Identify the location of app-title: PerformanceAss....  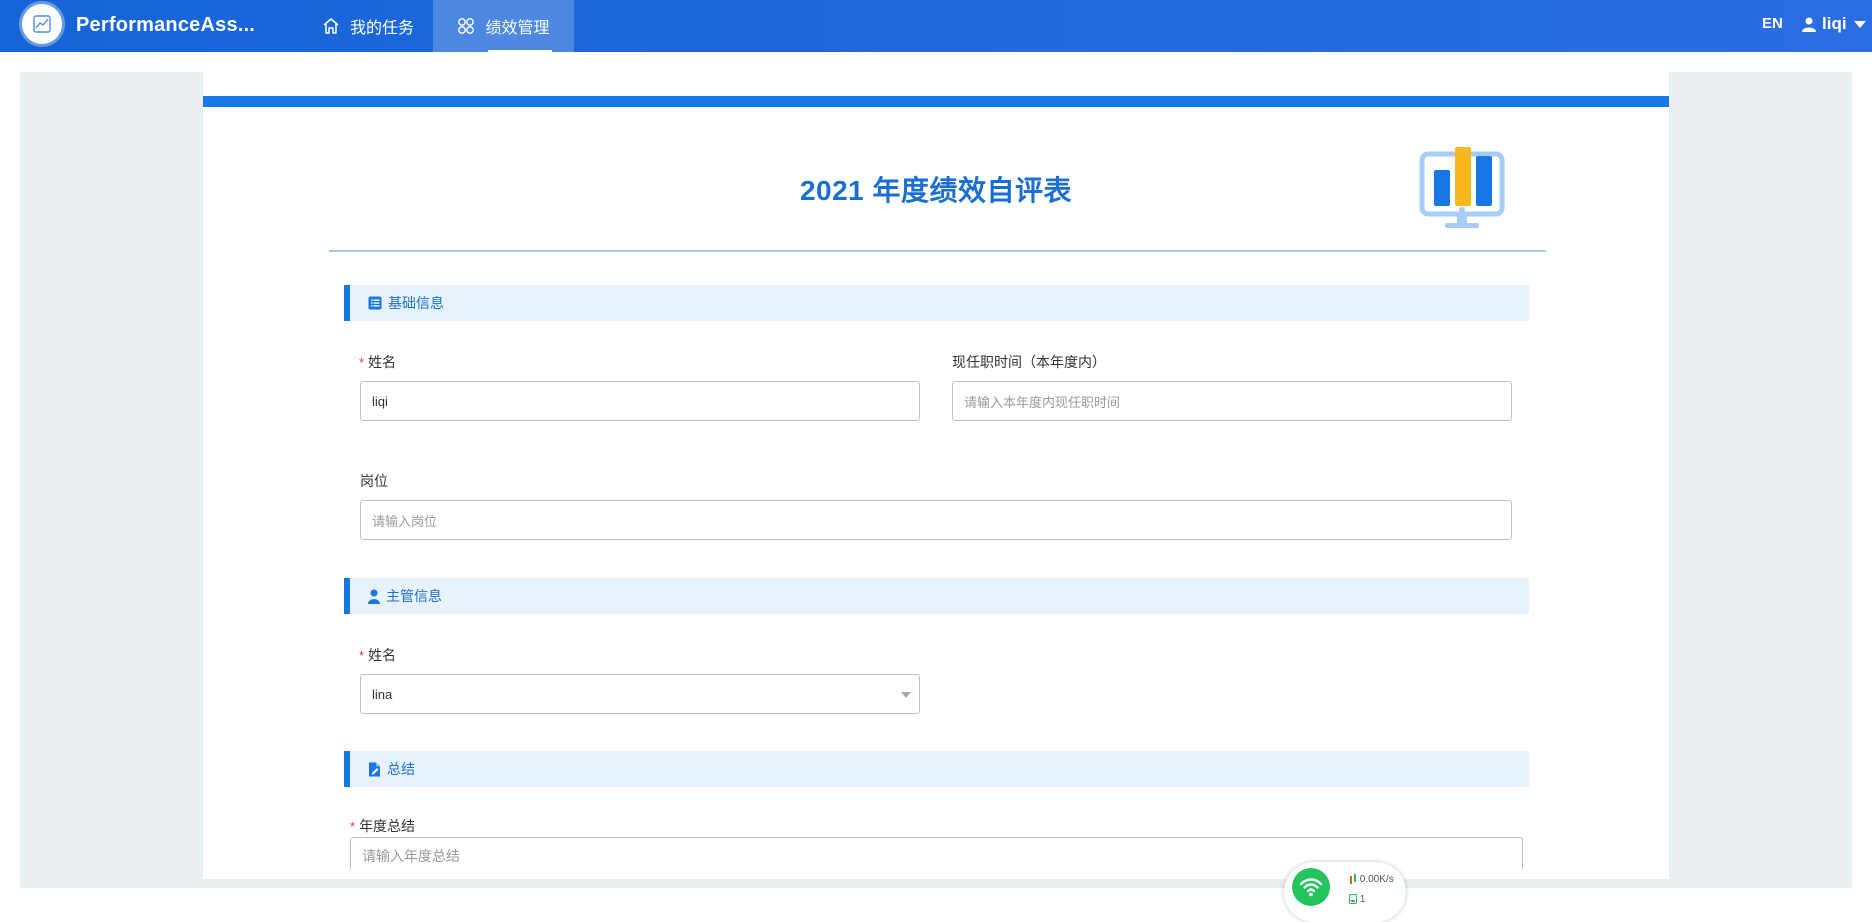
(165, 25).